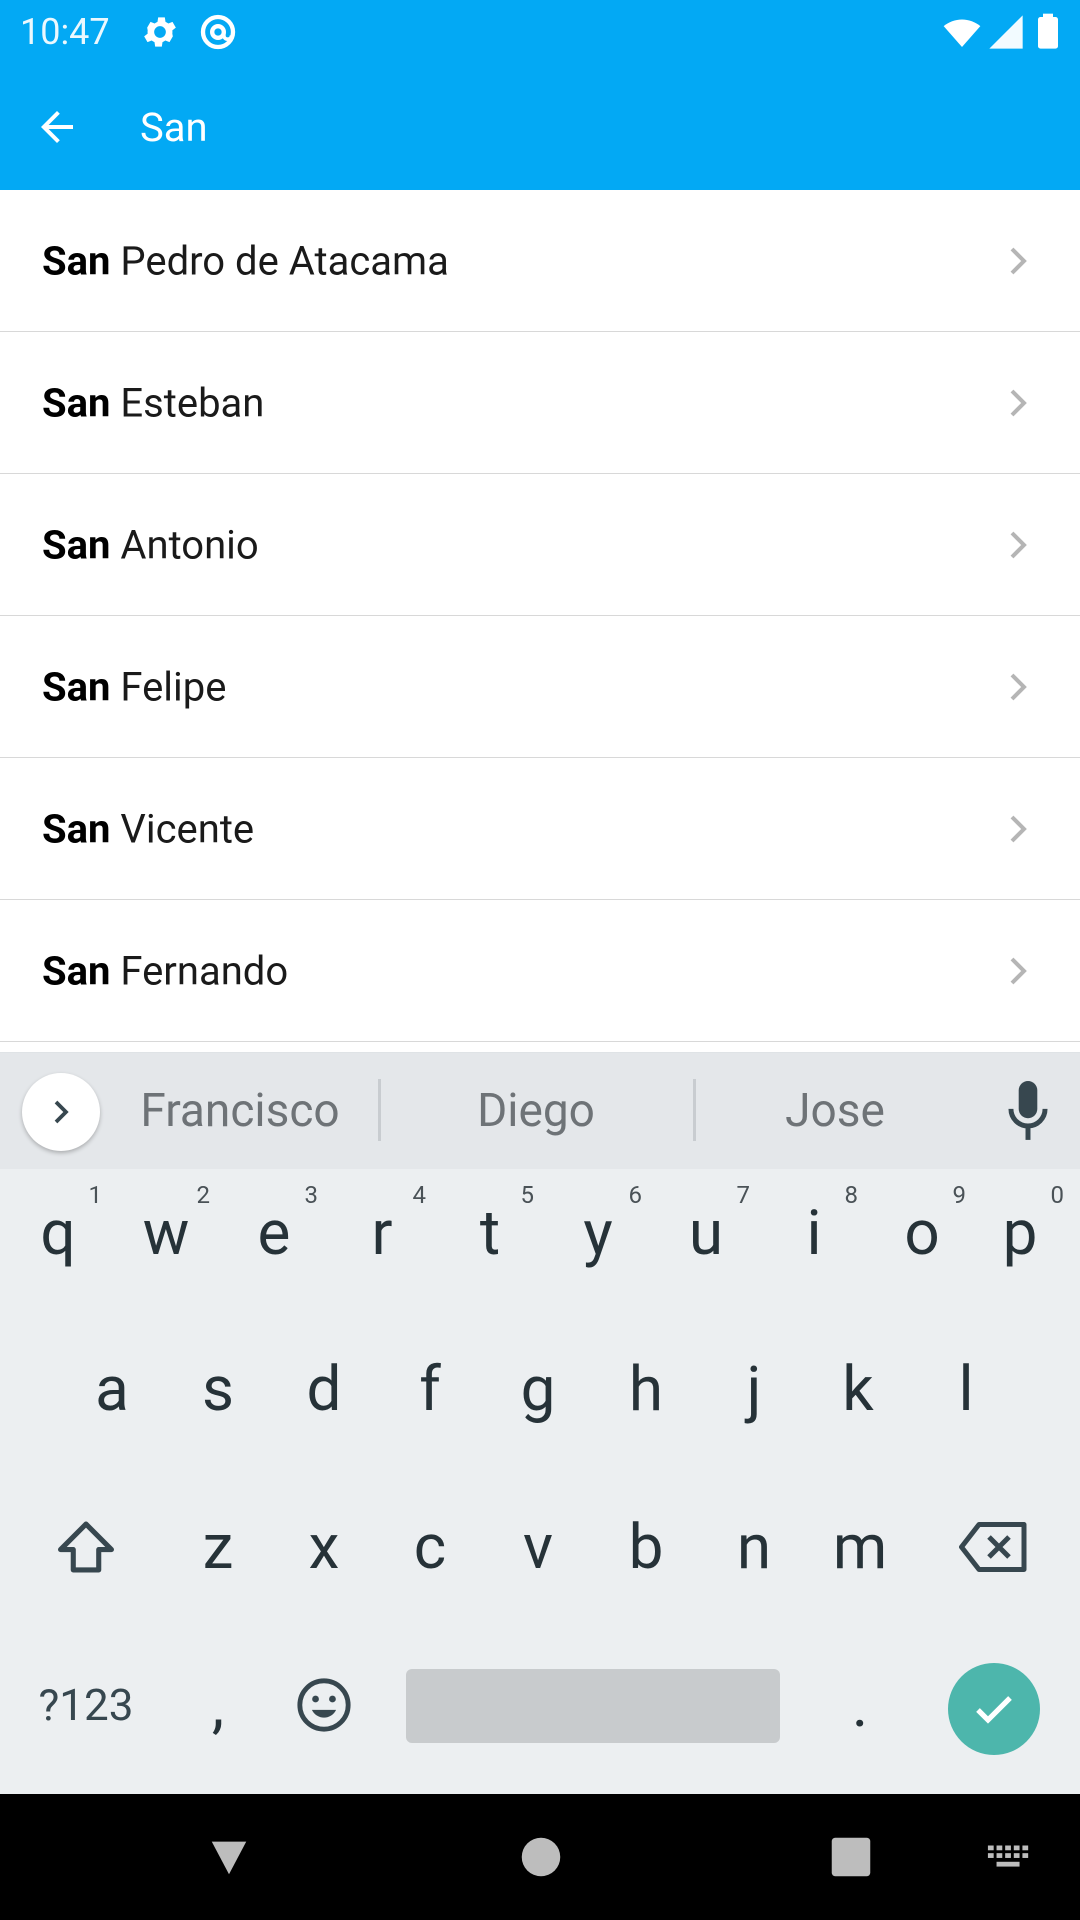  Describe the element at coordinates (490, 1233) in the screenshot. I see `key-t: t5` at that location.